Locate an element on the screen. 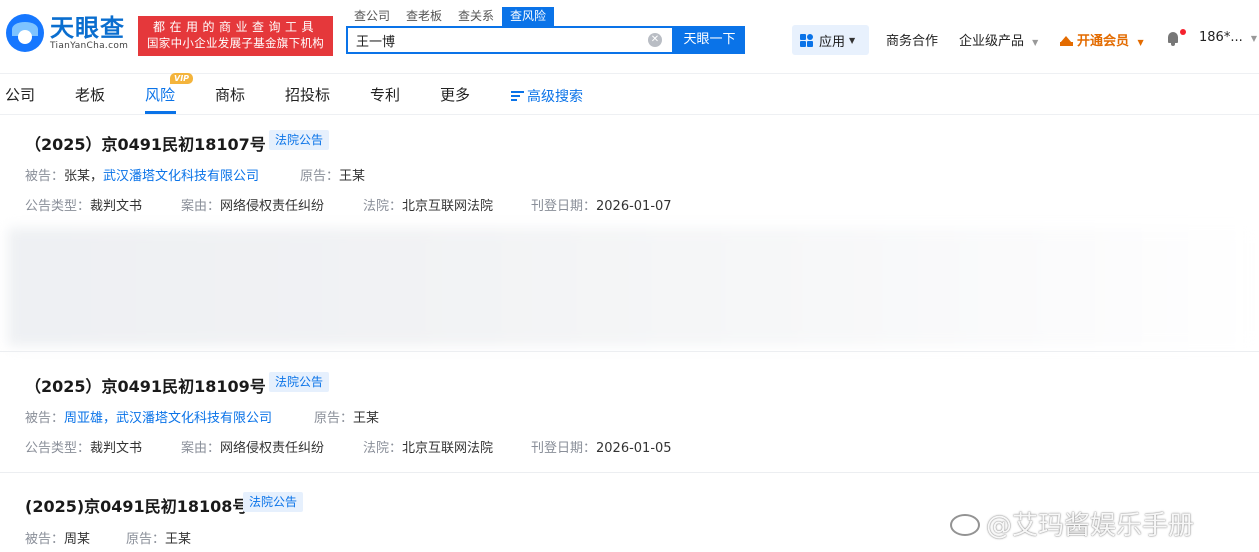 Image resolution: width=1259 pixels, height=552 pixels. date-field: 刊登日期：2026-01-05 is located at coordinates (601, 448).